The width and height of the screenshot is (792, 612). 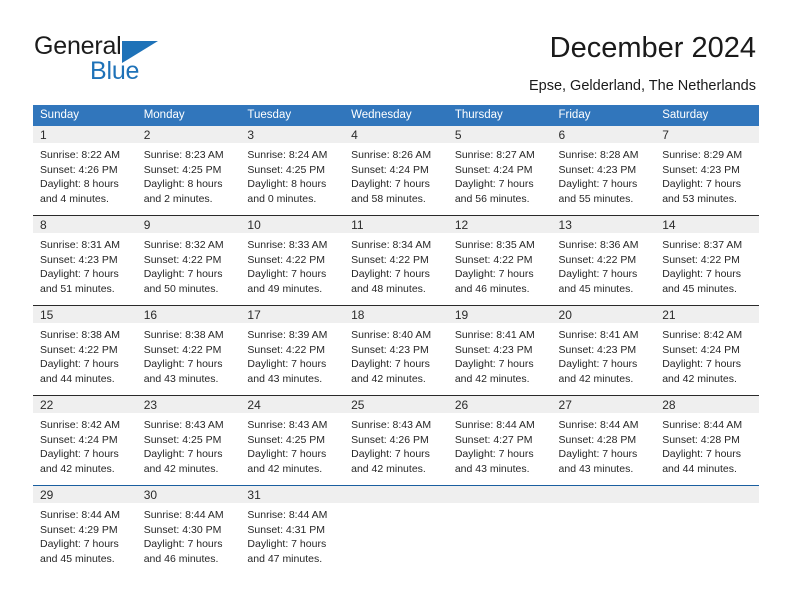 I want to click on day-number, so click(x=707, y=494).